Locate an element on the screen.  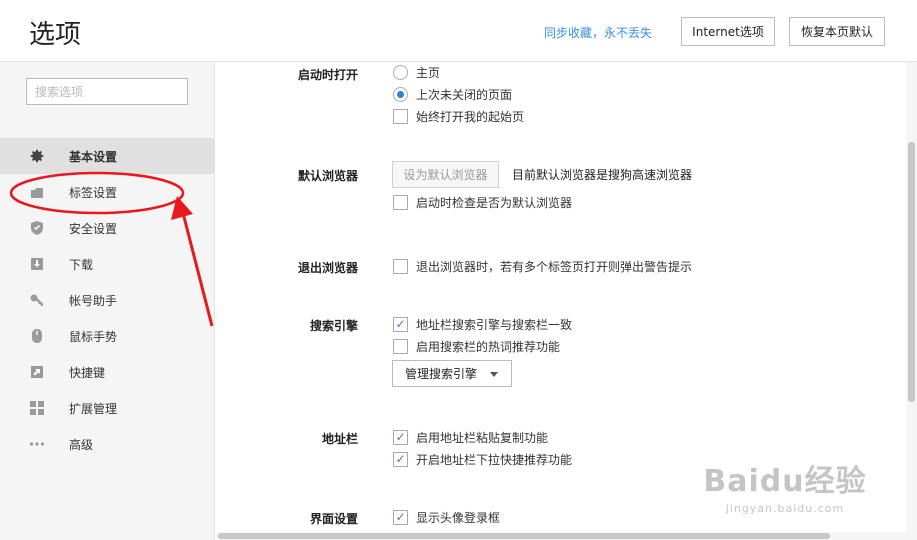
sidebar-item-label: 安全设置 is located at coordinates (93, 228).